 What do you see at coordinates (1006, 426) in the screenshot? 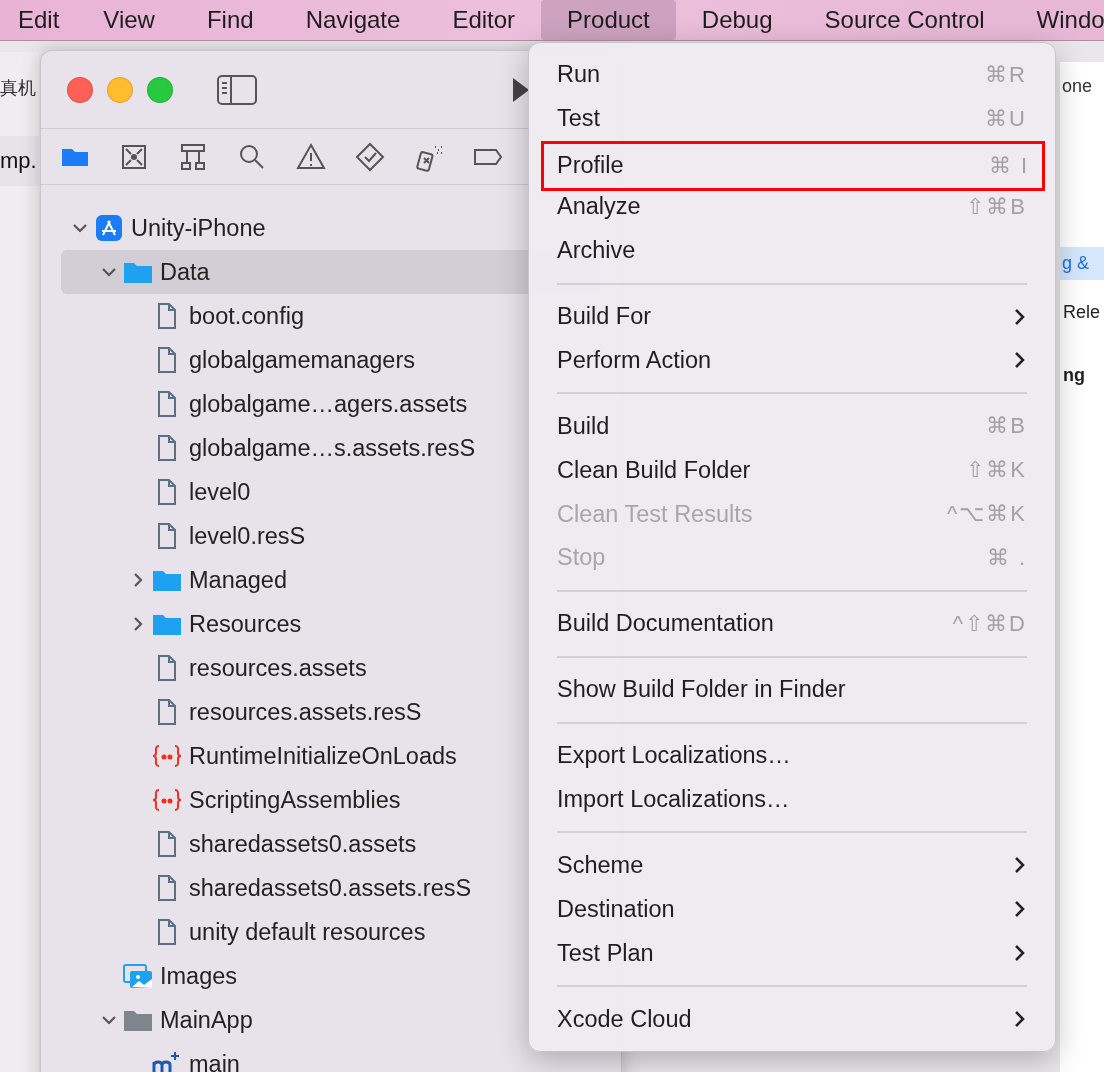
I see `keyboard-shortcut: ⌘B` at bounding box center [1006, 426].